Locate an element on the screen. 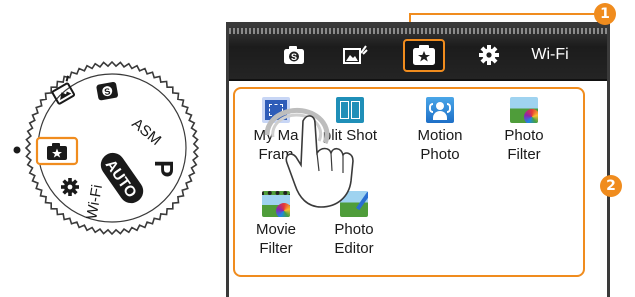 The image size is (635, 297). touch-overlay is located at coordinates (309, 157).